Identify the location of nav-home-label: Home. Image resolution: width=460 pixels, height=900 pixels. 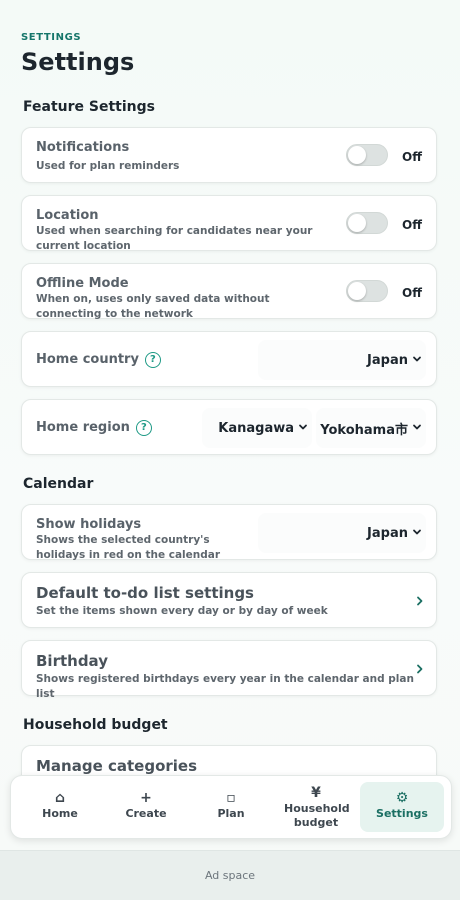
(60, 813).